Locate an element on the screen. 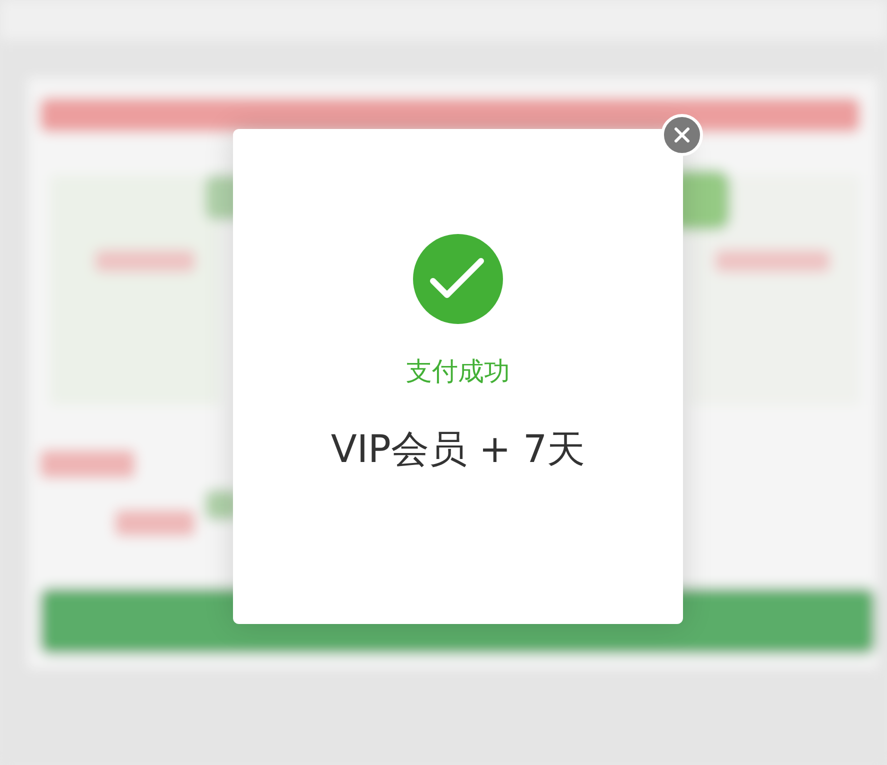 The width and height of the screenshot is (887, 765). dialog-title: 支付成功 is located at coordinates (458, 372).